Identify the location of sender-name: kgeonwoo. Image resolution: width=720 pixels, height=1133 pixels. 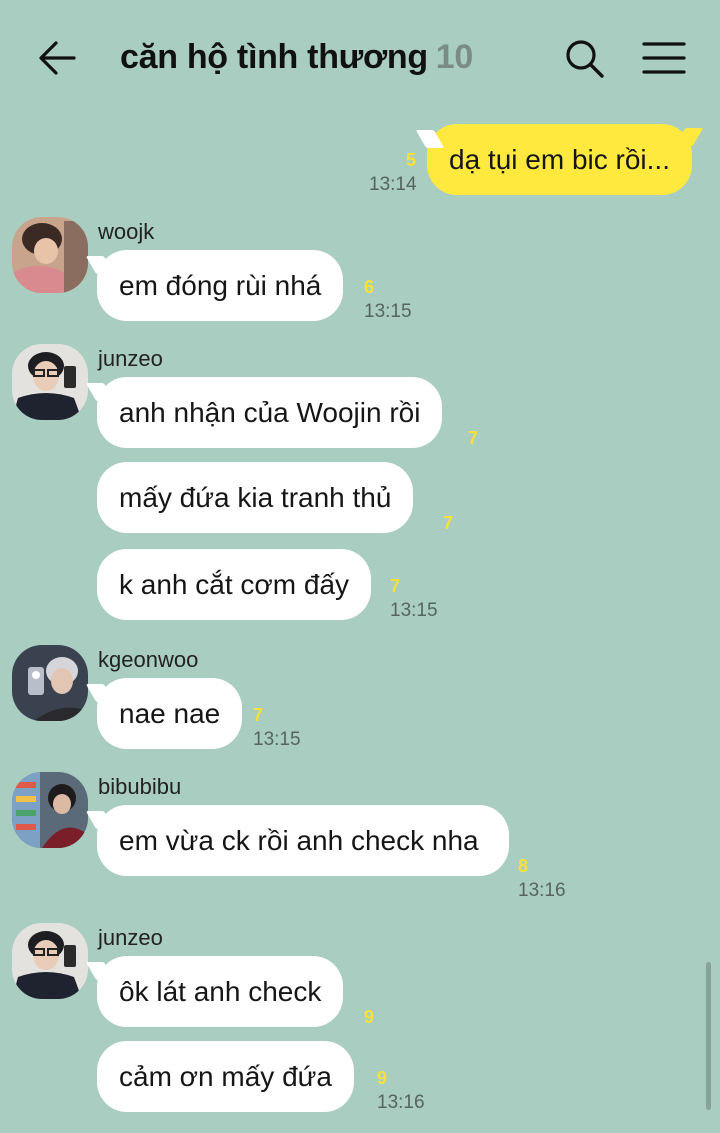
(148, 659).